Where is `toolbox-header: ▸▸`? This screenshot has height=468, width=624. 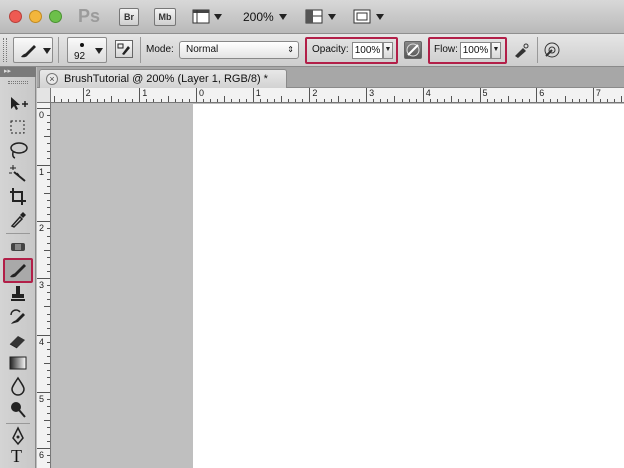 toolbox-header: ▸▸ is located at coordinates (18, 72).